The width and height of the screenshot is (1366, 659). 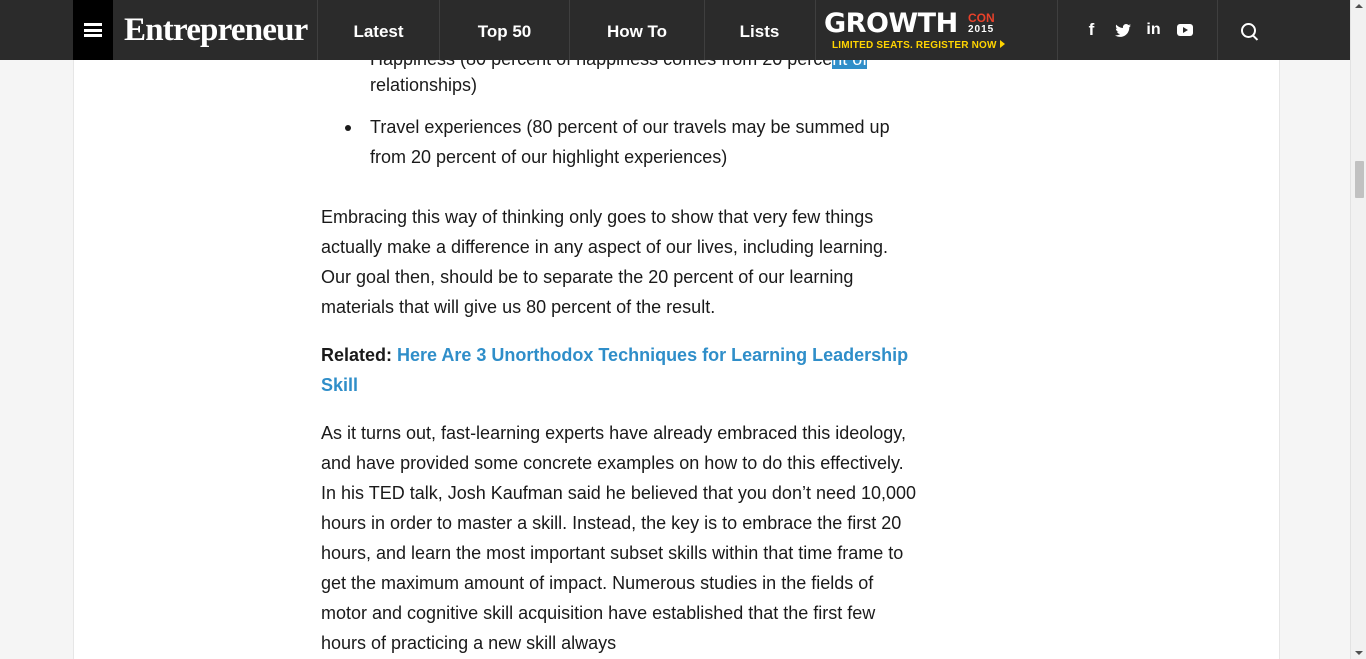 What do you see at coordinates (759, 30) in the screenshot?
I see `nav-lists: Lists` at bounding box center [759, 30].